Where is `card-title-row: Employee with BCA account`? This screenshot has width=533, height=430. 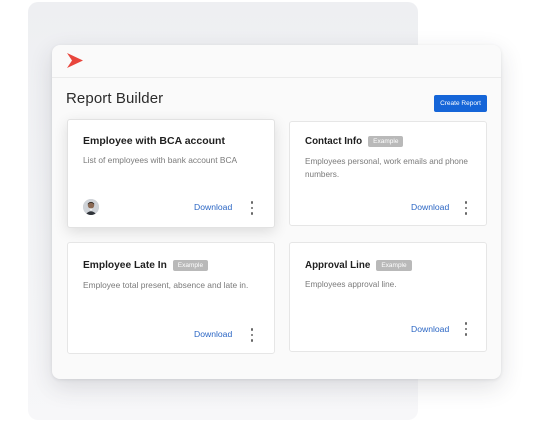 card-title-row: Employee with BCA account is located at coordinates (154, 141).